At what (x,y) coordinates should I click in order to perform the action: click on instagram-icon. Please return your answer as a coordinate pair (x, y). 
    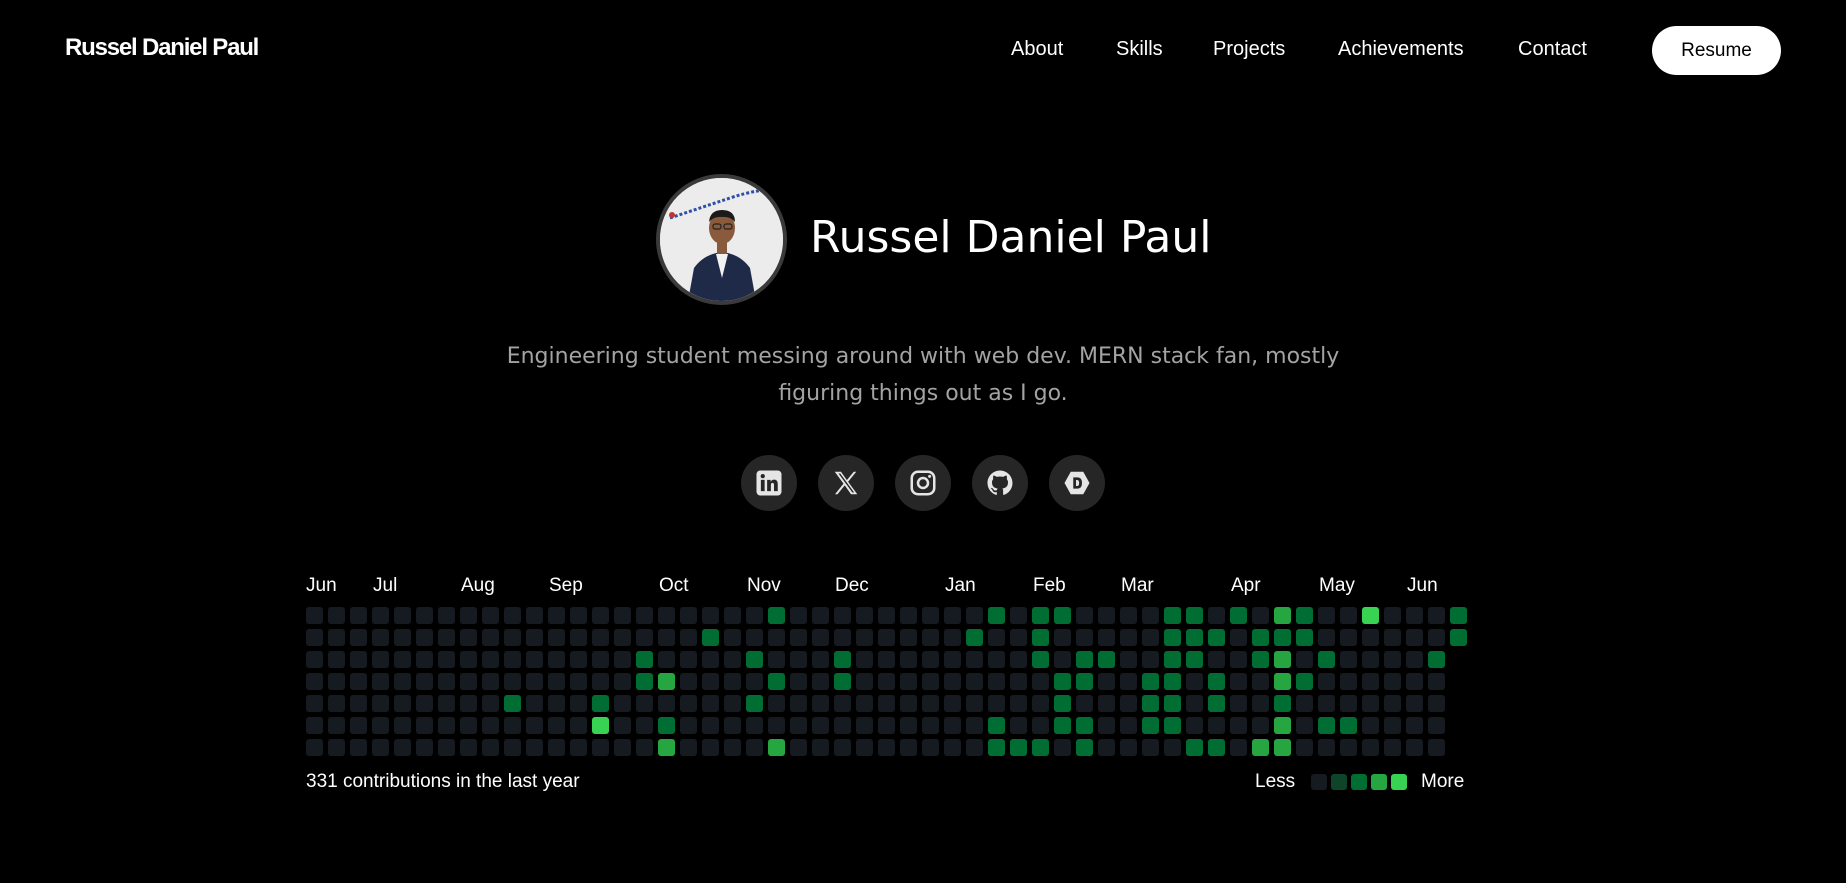
    Looking at the image, I should click on (923, 483).